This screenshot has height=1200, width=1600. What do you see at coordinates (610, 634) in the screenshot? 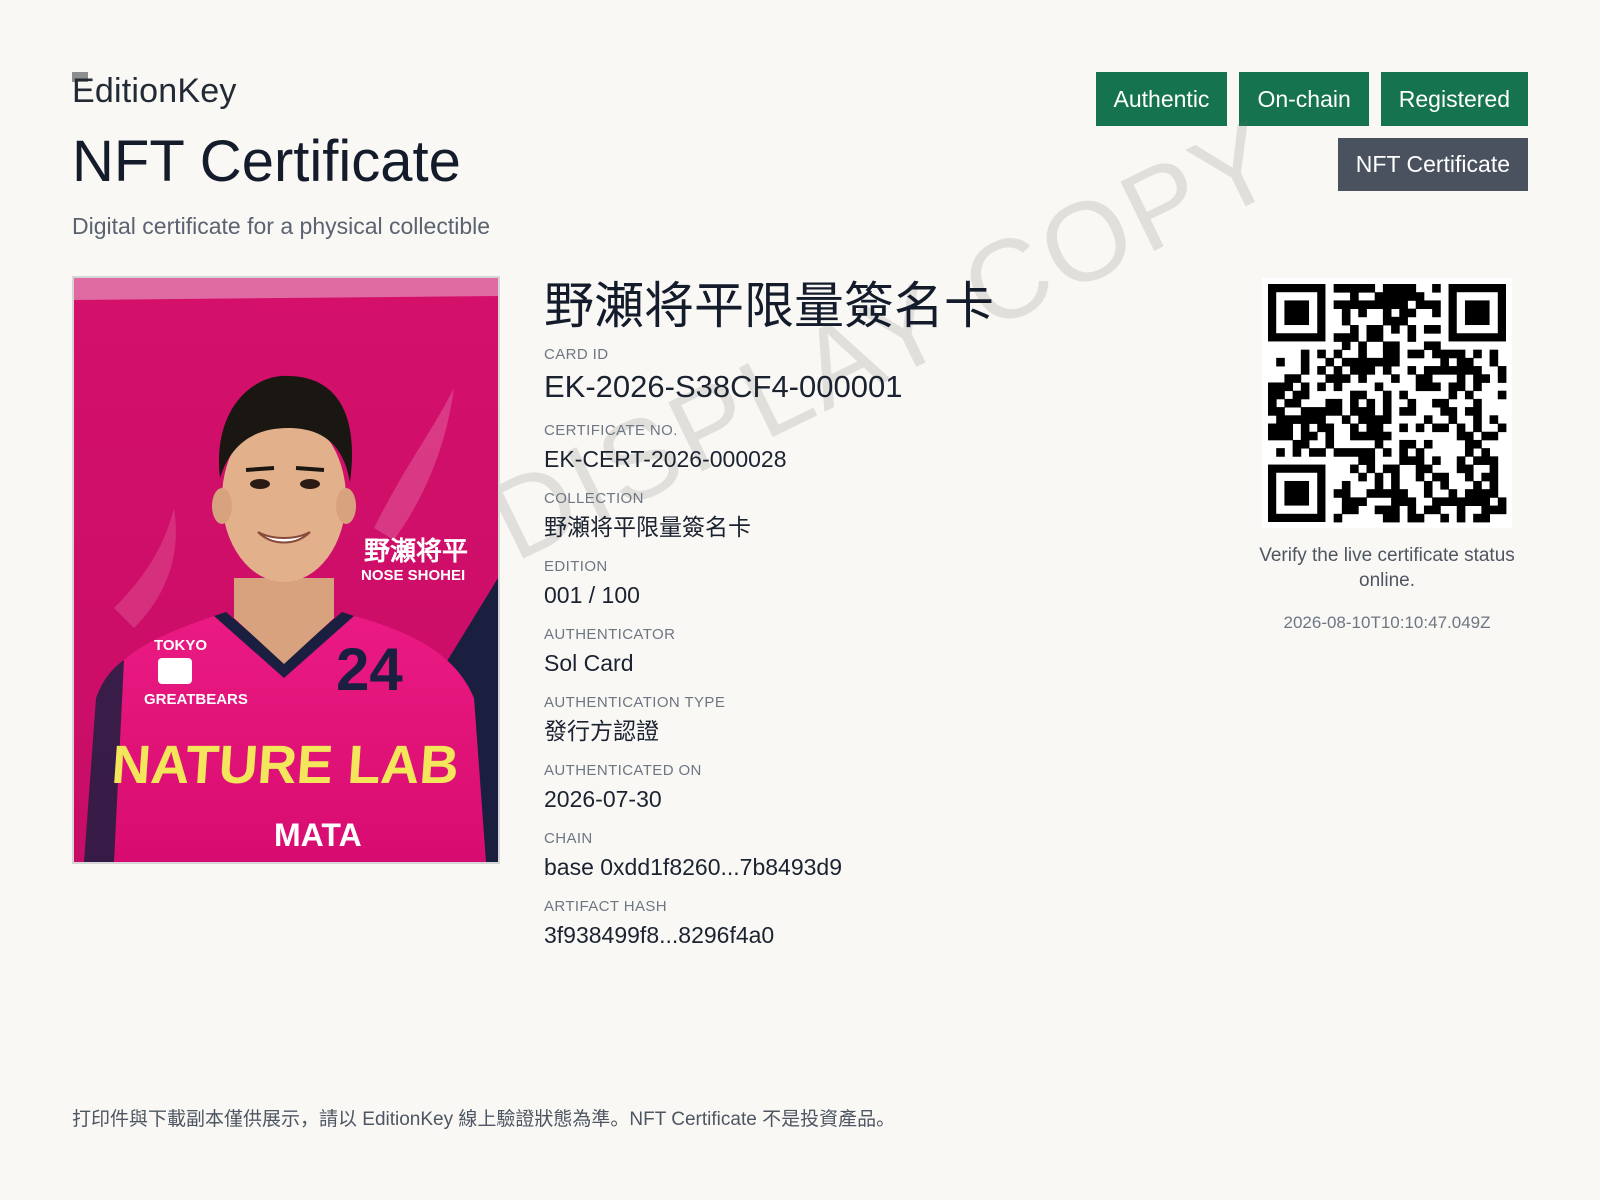
I see `field-label: AUTHENTICATOR` at bounding box center [610, 634].